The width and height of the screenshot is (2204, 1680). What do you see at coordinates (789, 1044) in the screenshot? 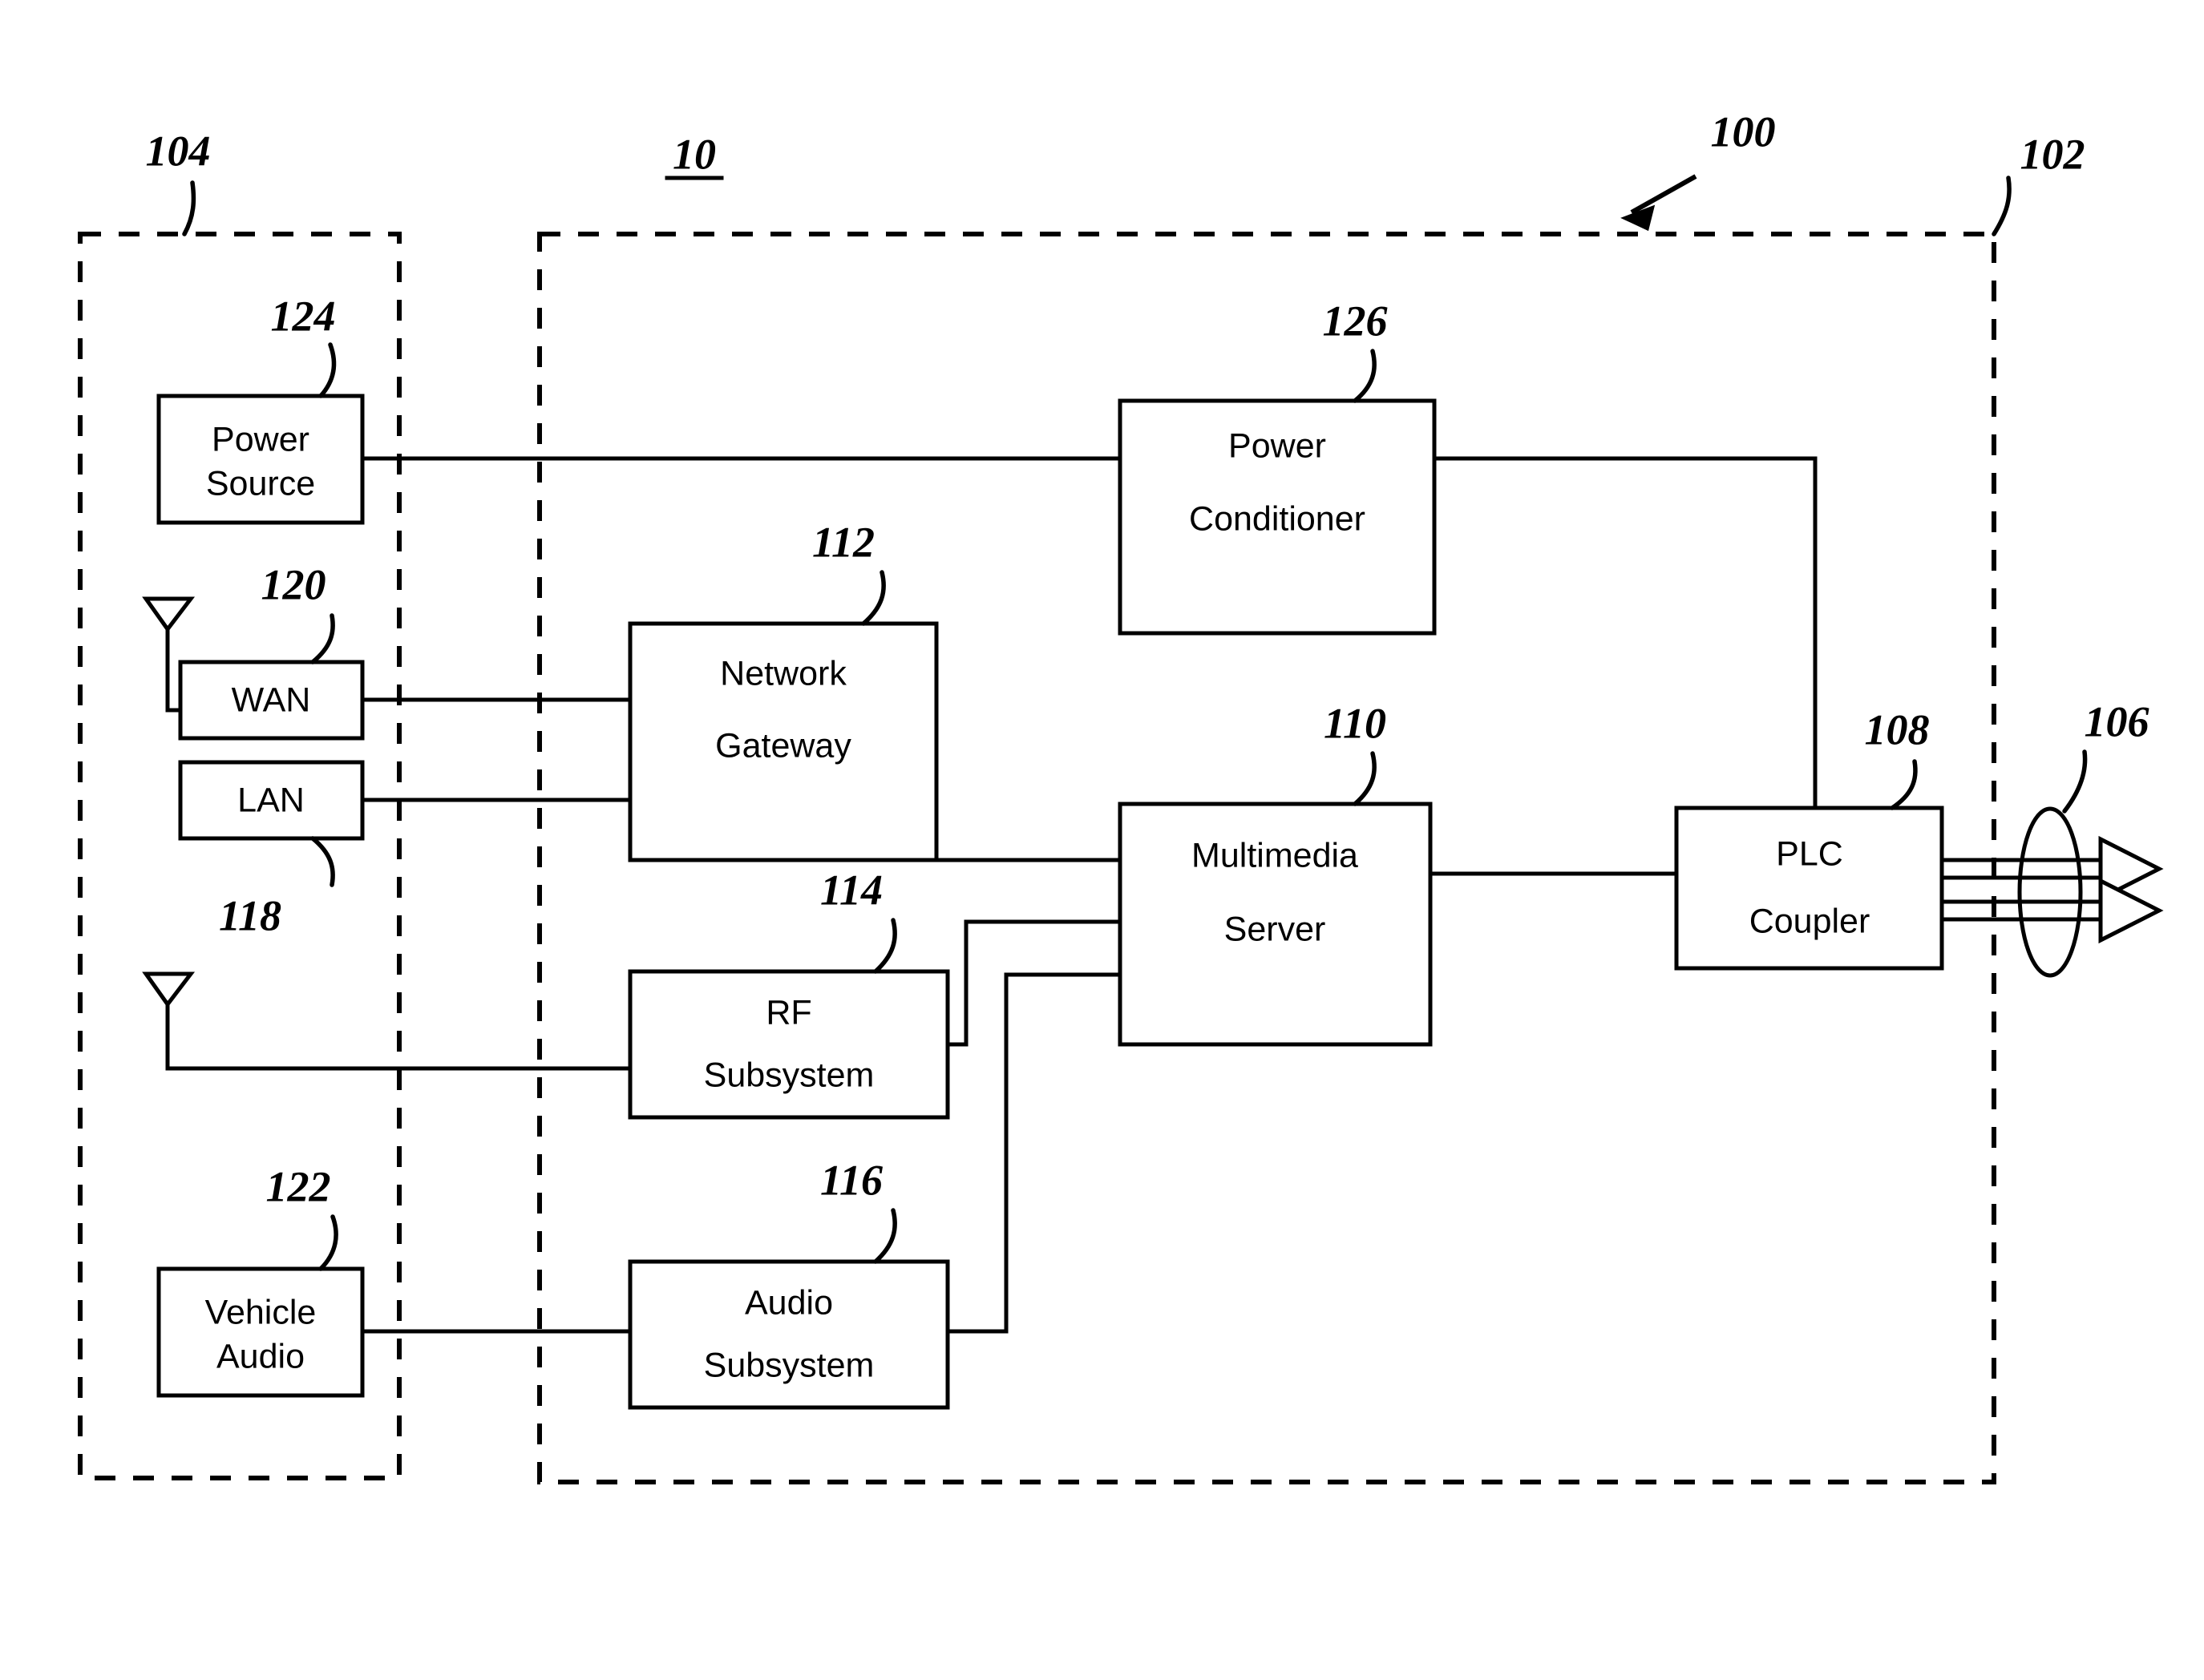
I see `block-rf-subsystem: RF Subsystem` at bounding box center [789, 1044].